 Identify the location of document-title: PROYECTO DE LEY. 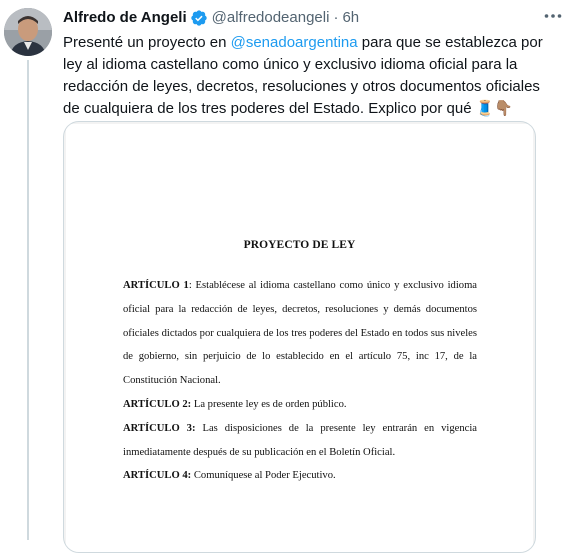
(299, 245).